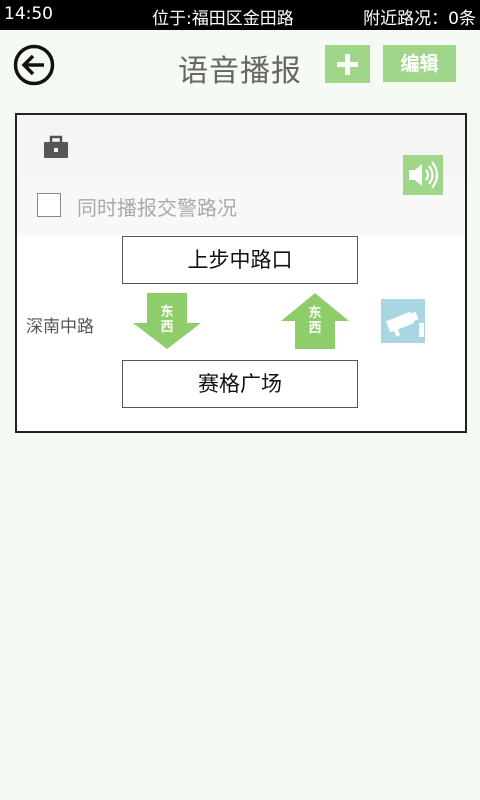  What do you see at coordinates (241, 146) in the screenshot?
I see `card-header` at bounding box center [241, 146].